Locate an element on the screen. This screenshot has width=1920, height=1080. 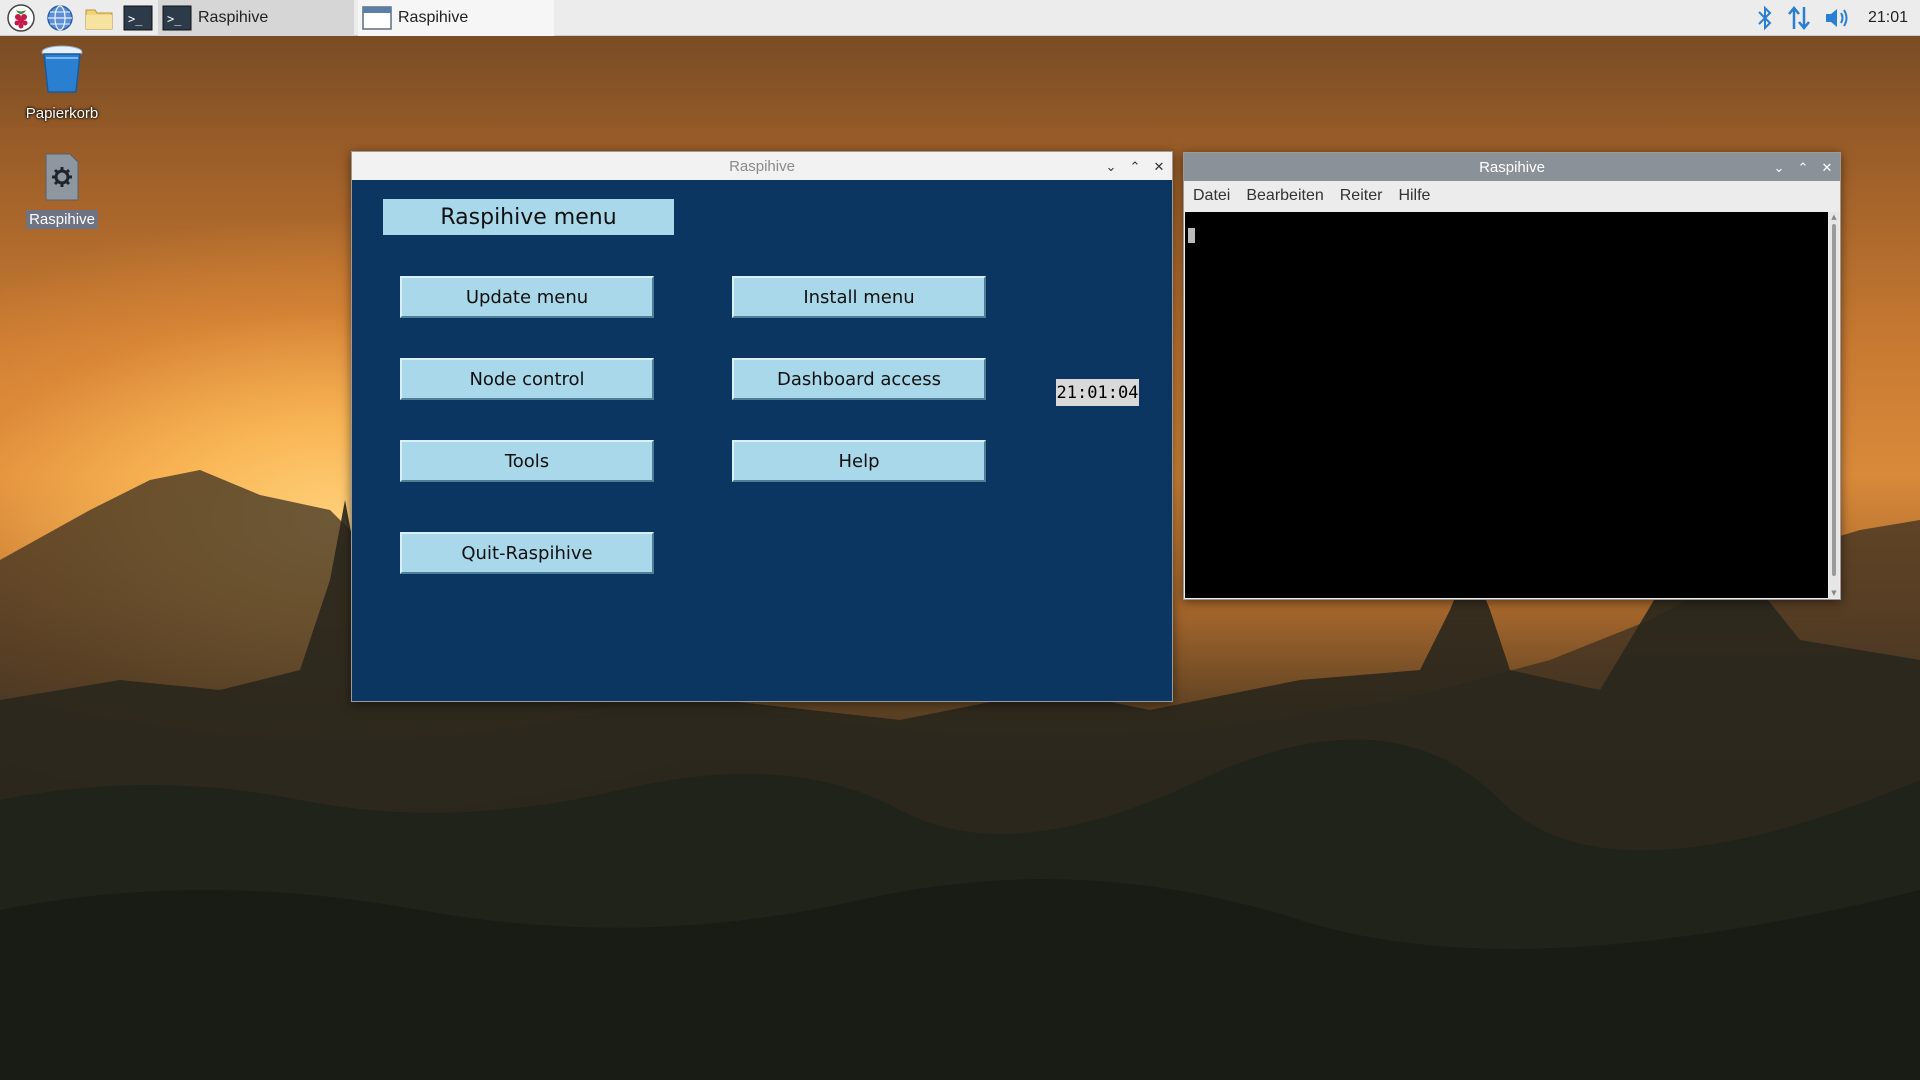
window-icon is located at coordinates (377, 17).